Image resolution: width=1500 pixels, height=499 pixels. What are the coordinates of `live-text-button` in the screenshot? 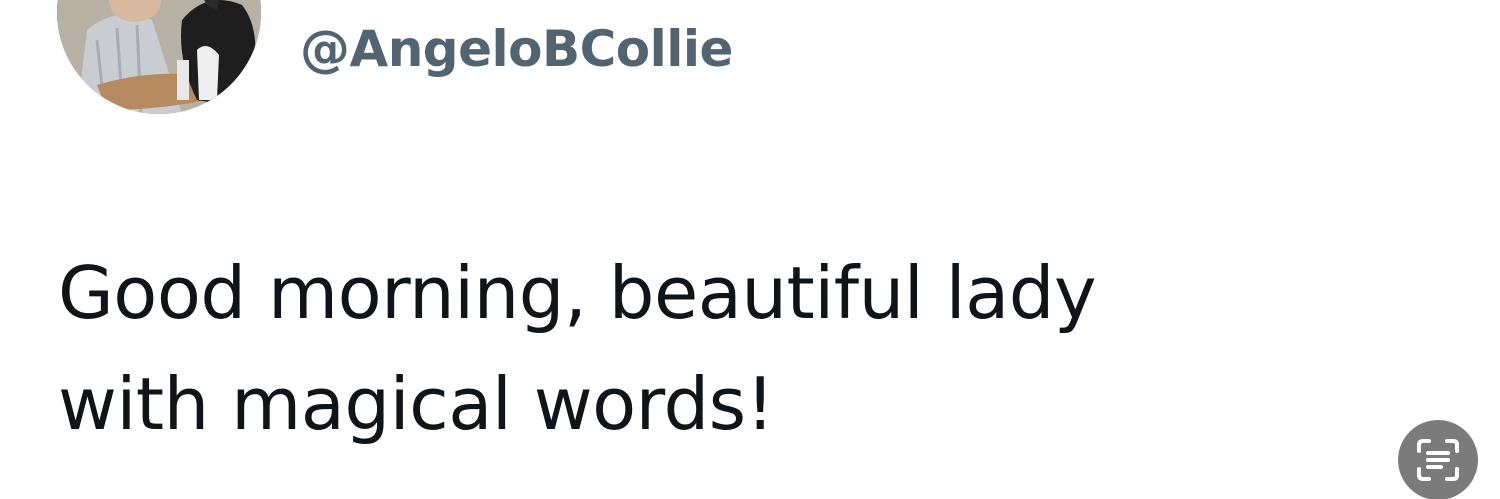 It's located at (1438, 459).